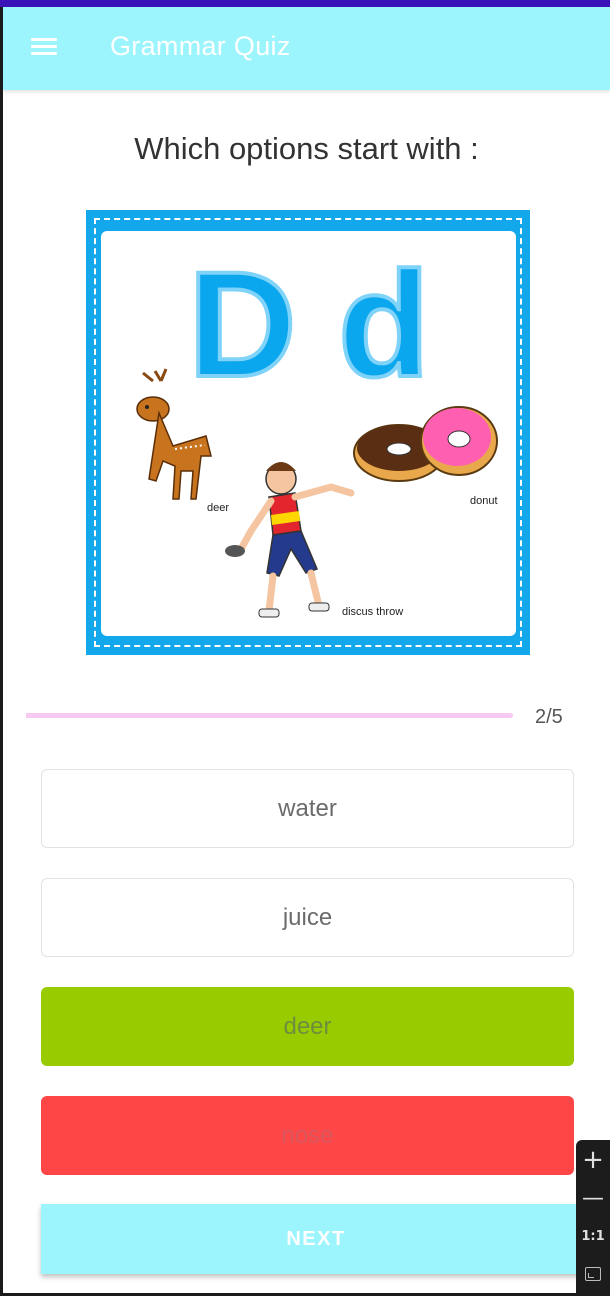 Image resolution: width=610 pixels, height=1296 pixels. What do you see at coordinates (306, 48) in the screenshot?
I see `app-bar: Grammar Quiz` at bounding box center [306, 48].